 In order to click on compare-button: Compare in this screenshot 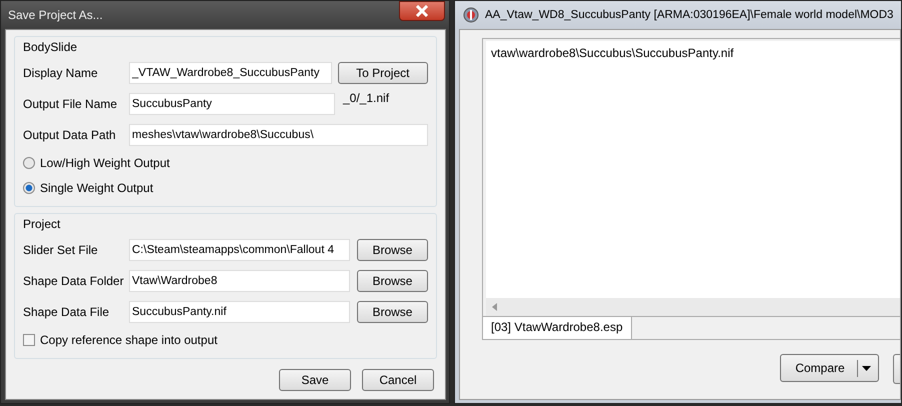, I will do `click(829, 368)`.